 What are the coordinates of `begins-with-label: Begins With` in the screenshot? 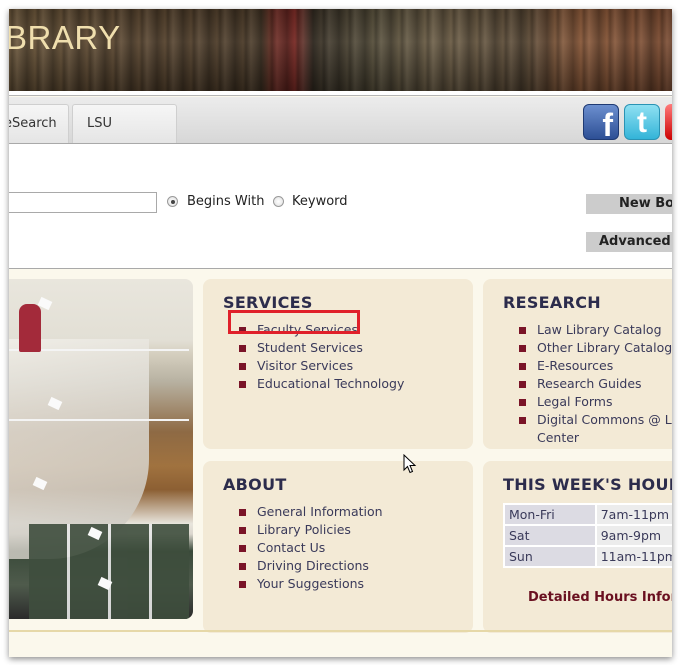 It's located at (225, 201).